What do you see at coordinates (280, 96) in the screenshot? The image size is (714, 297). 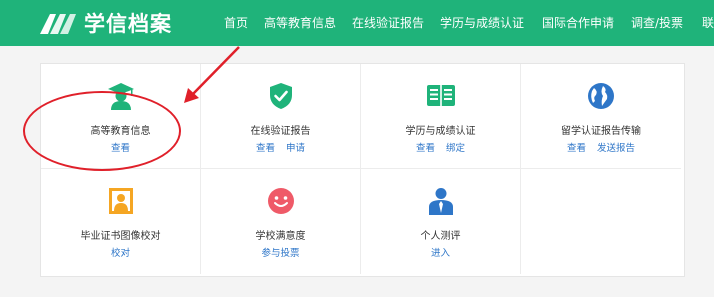 I see `shield-check-icon` at bounding box center [280, 96].